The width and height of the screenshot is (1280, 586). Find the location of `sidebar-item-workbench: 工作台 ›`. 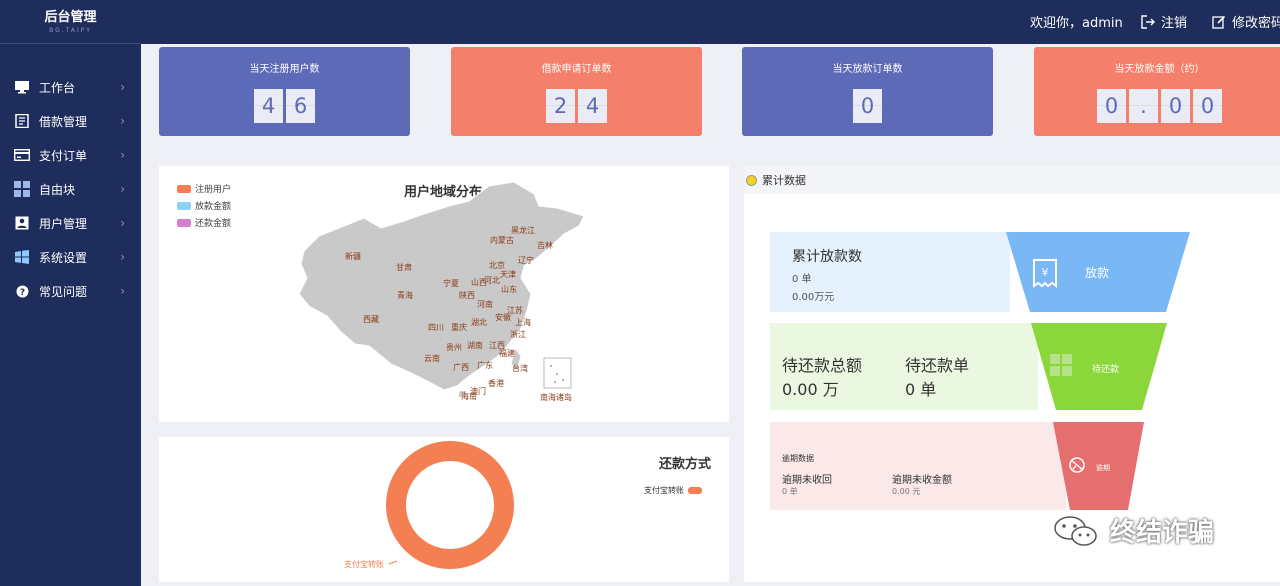

sidebar-item-workbench: 工作台 › is located at coordinates (70, 87).